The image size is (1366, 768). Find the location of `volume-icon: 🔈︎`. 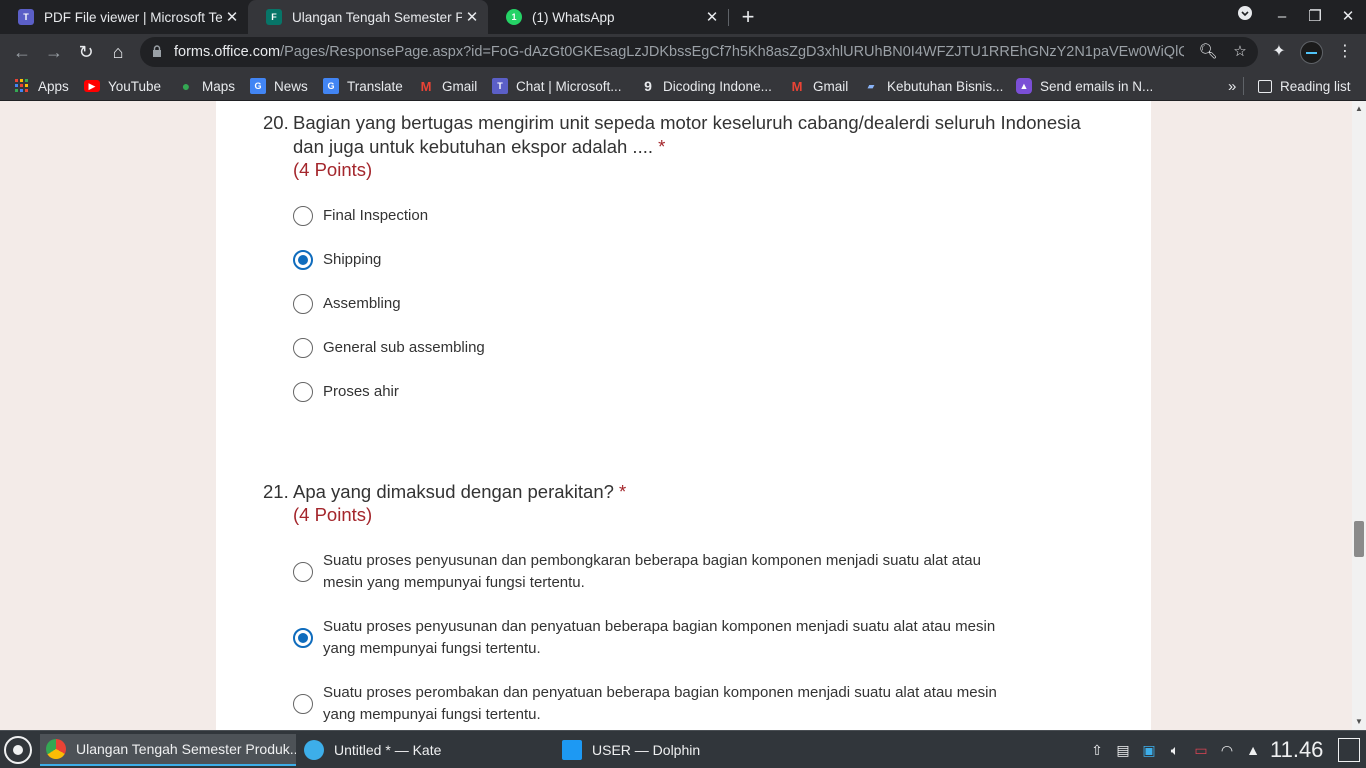

volume-icon: 🔈︎ is located at coordinates (1175, 750).